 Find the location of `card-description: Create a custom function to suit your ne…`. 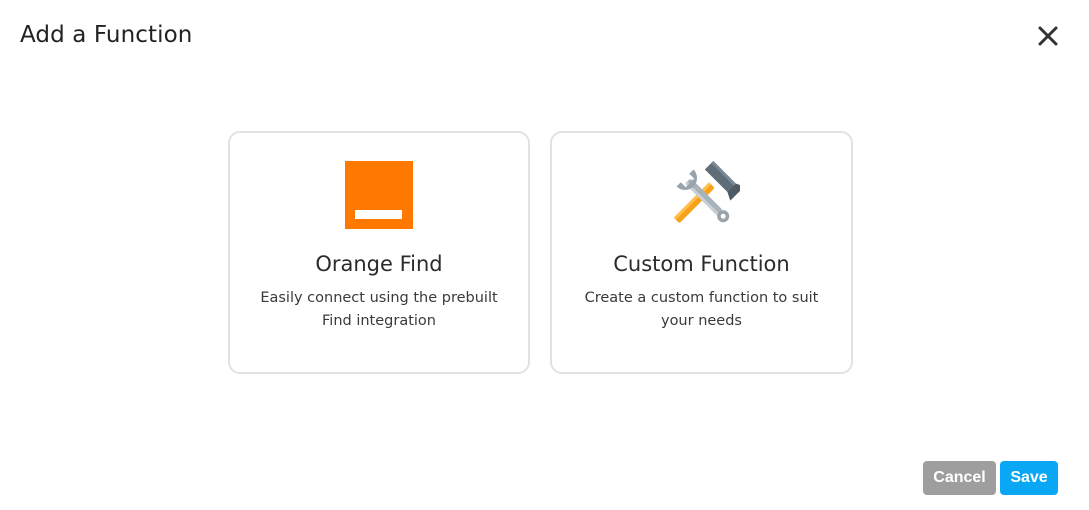

card-description: Create a custom function to suit your ne… is located at coordinates (701, 309).